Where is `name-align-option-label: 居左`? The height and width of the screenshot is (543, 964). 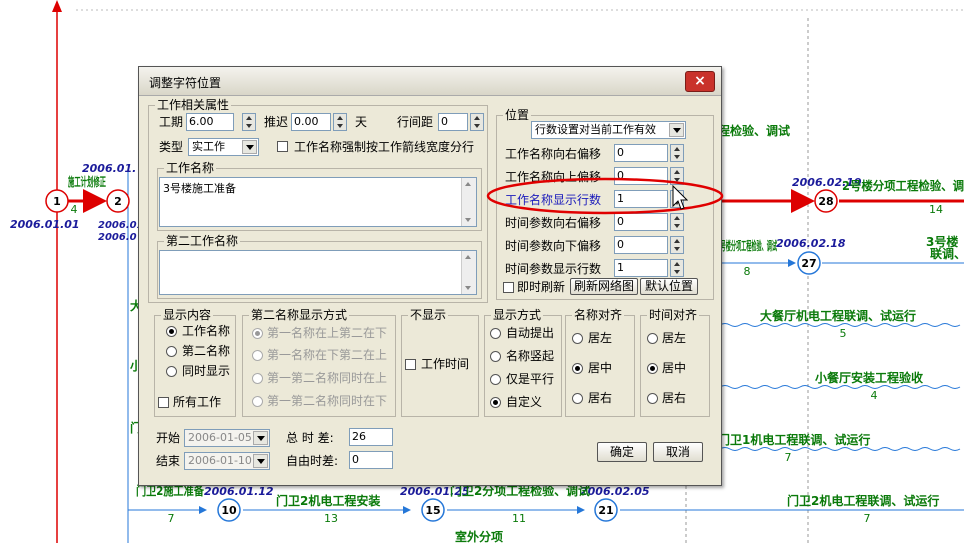
name-align-option-label: 居左 is located at coordinates (600, 338).